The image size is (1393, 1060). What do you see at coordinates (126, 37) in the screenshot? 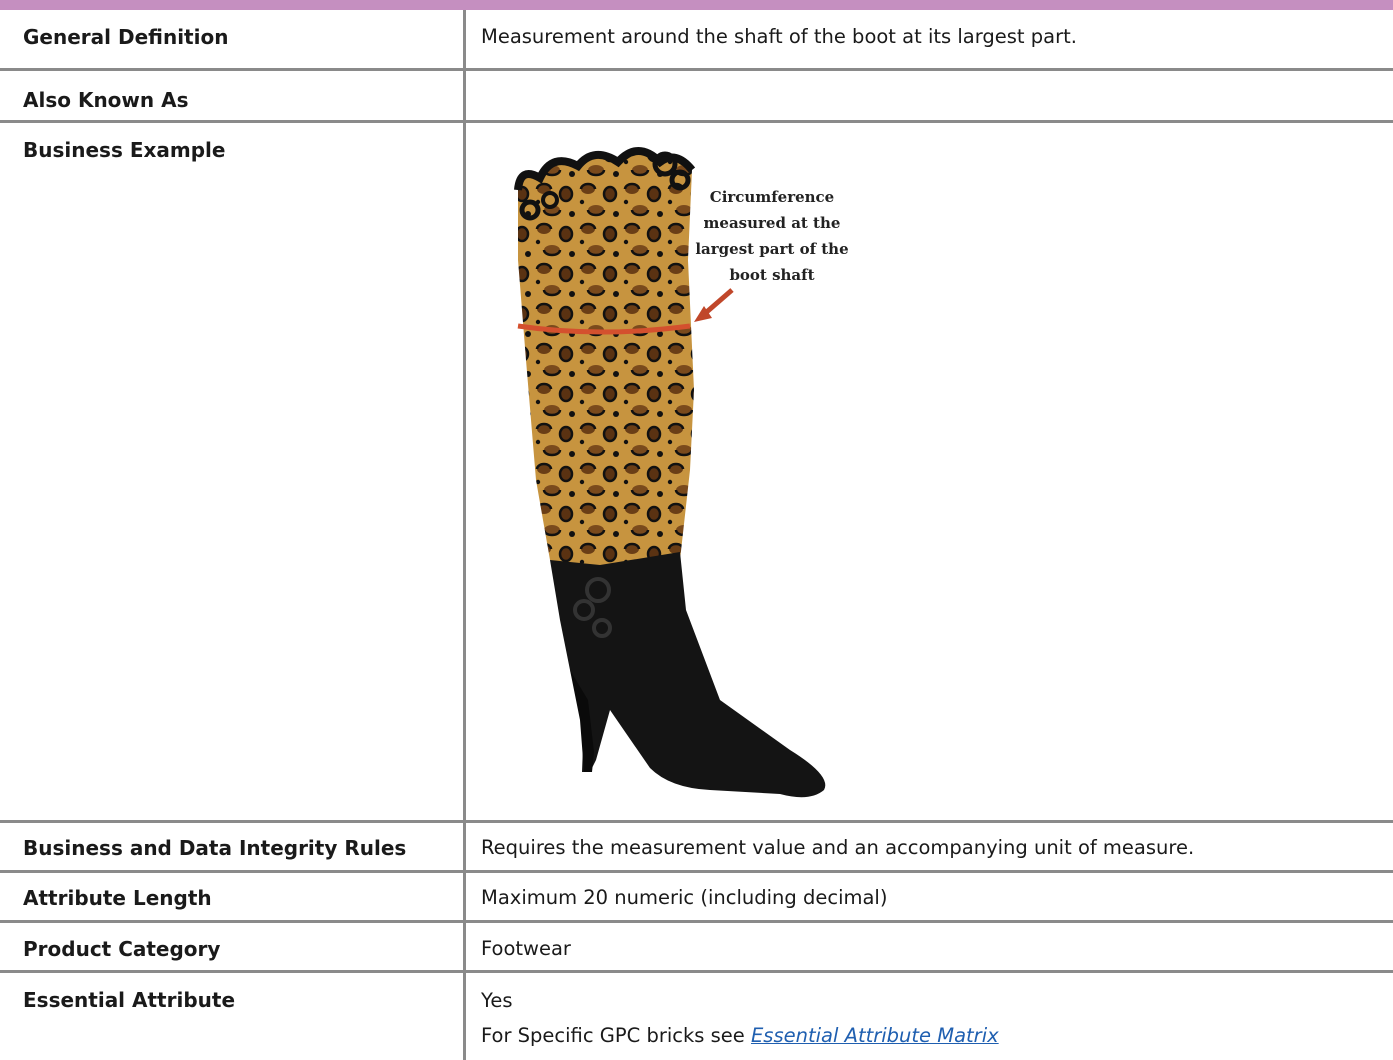
I see `general-definition-label: General Definition` at bounding box center [126, 37].